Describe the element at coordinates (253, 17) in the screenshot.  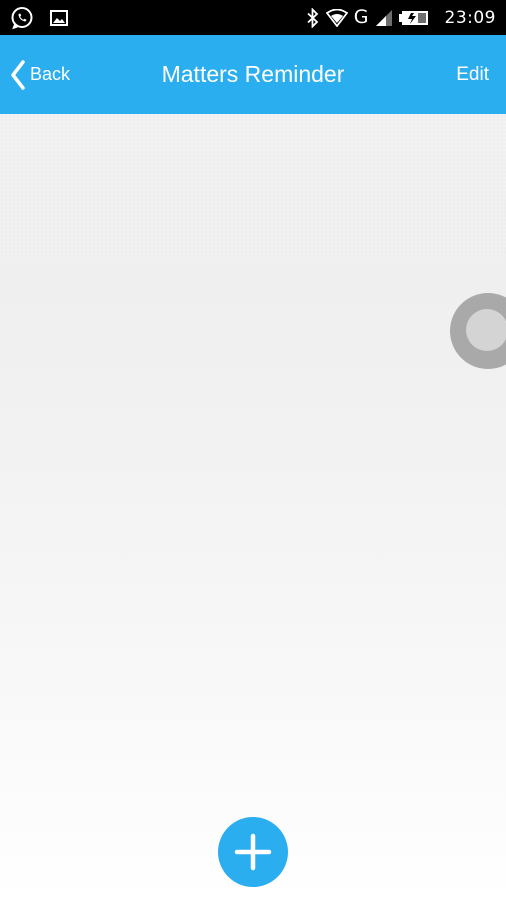
I see `status-bar: G 23:09` at that location.